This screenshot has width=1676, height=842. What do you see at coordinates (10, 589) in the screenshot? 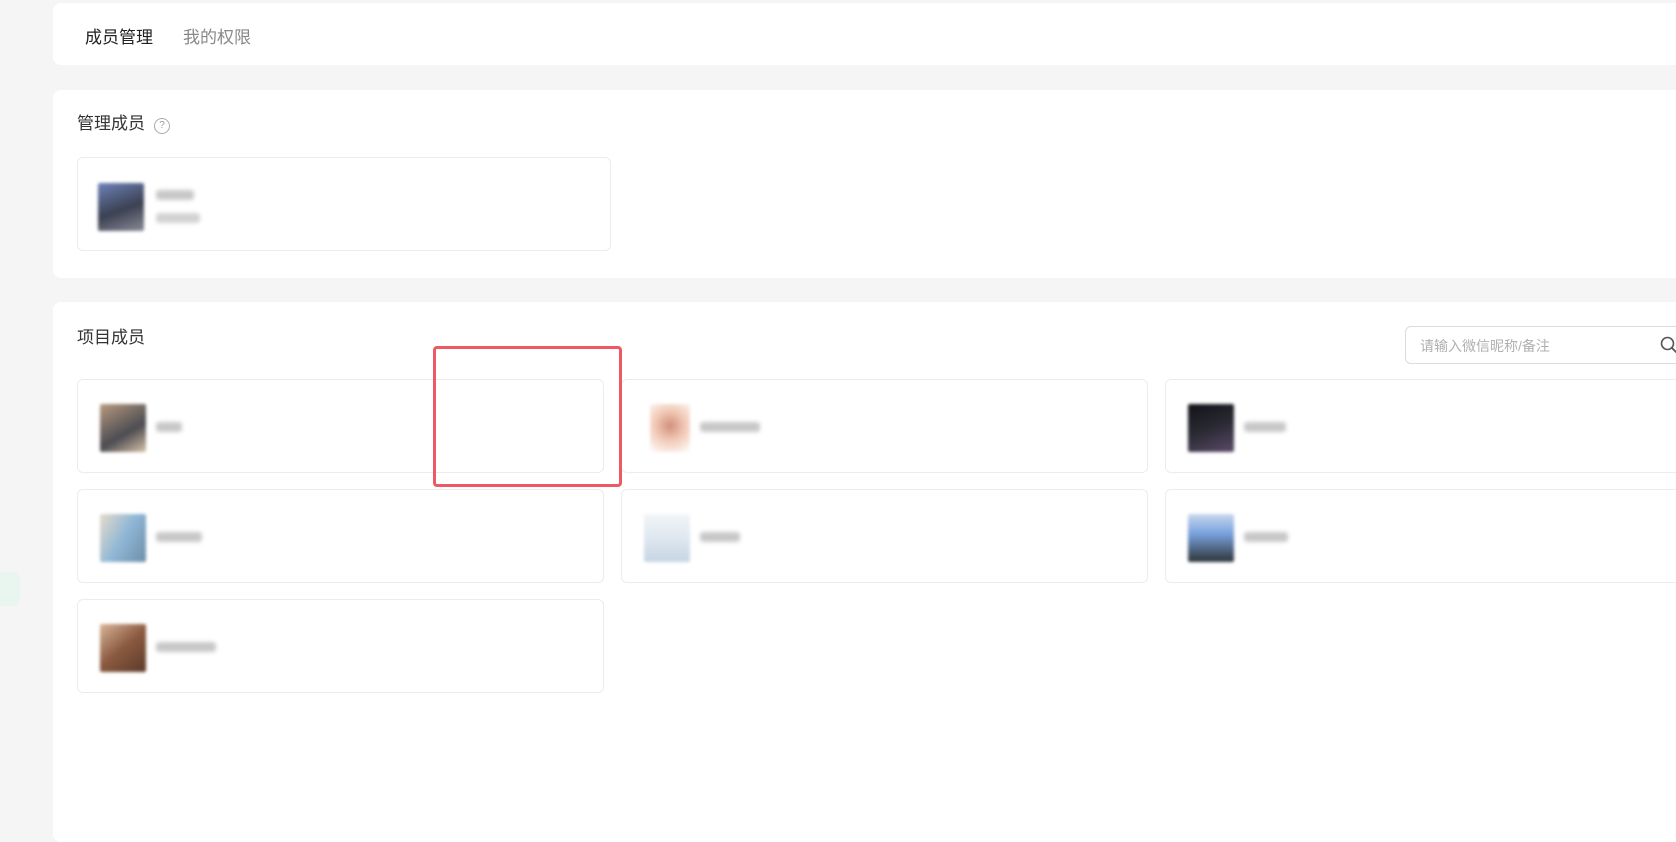
I see `sidebar-active-item` at bounding box center [10, 589].